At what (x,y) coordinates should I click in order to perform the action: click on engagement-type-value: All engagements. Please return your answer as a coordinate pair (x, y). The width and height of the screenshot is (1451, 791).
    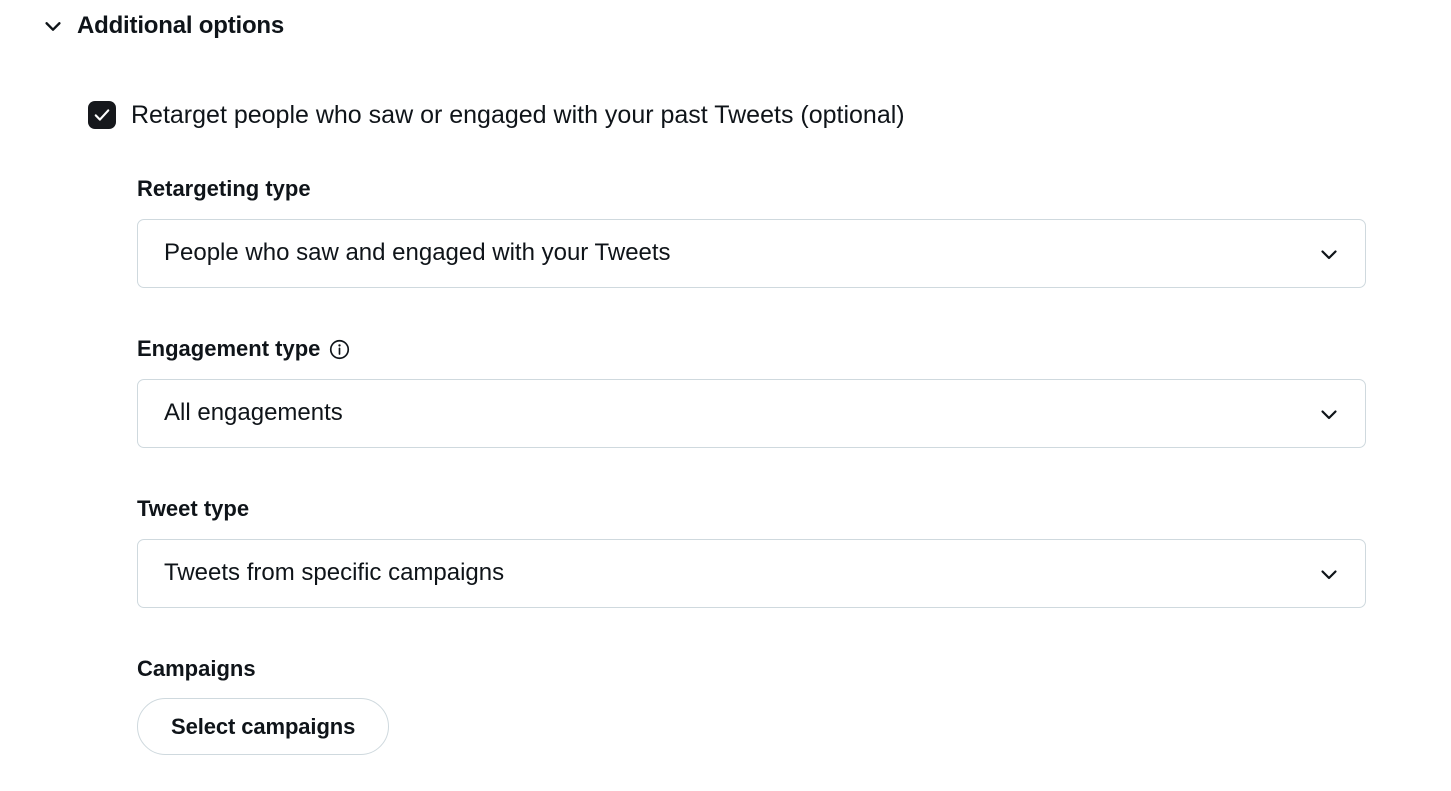
    Looking at the image, I should click on (253, 413).